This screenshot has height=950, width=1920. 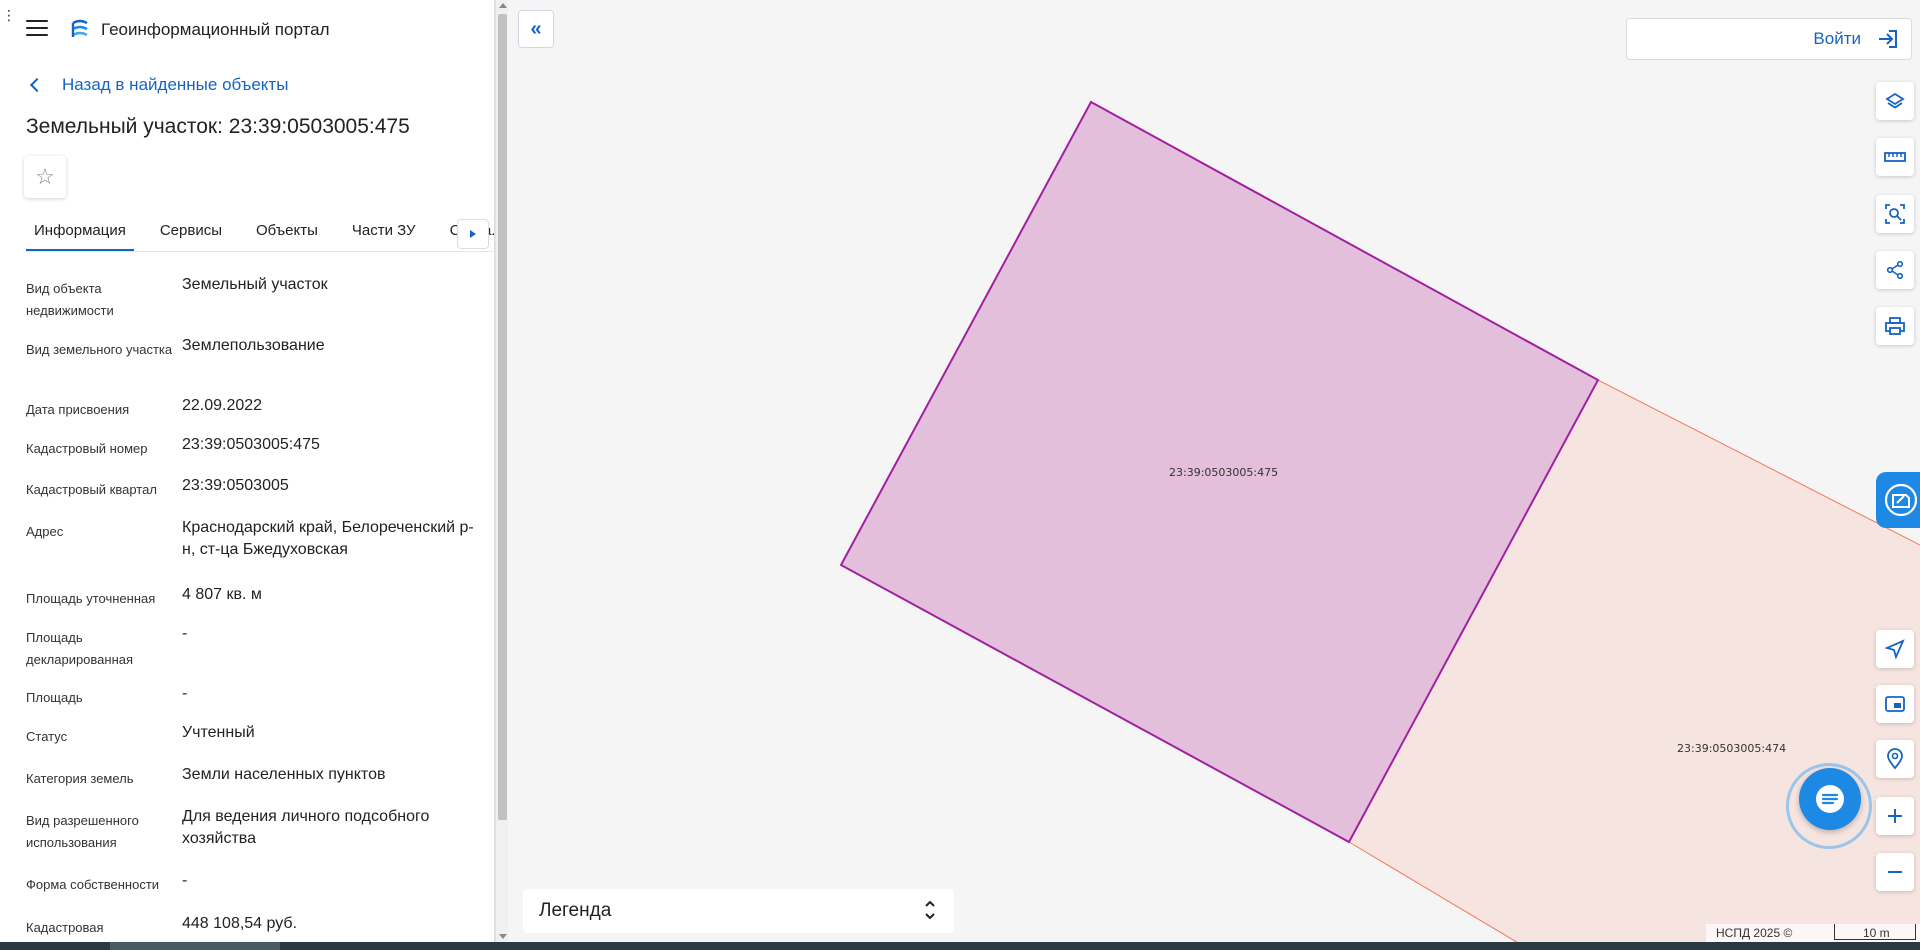 I want to click on zoom-out-button, so click(x=1895, y=872).